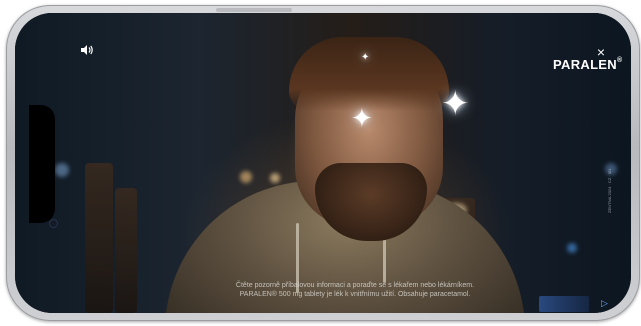  What do you see at coordinates (254, 10) in the screenshot?
I see `volume-button` at bounding box center [254, 10].